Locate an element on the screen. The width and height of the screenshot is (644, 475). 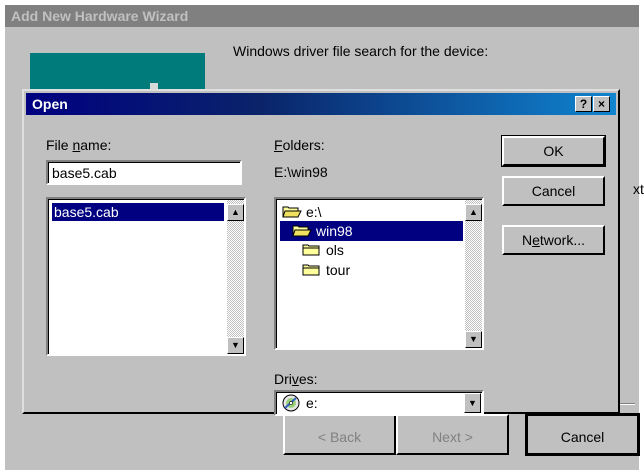
wizard-next-button: Next > is located at coordinates (452, 434).